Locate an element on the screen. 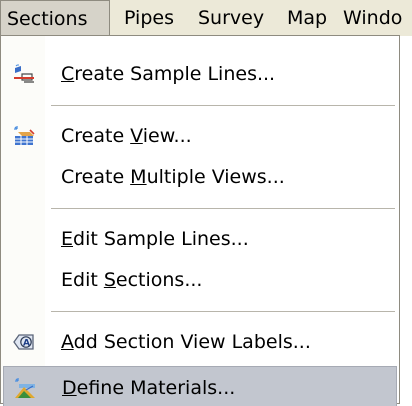 The width and height of the screenshot is (412, 406). svg-text: A is located at coordinates (26, 344).